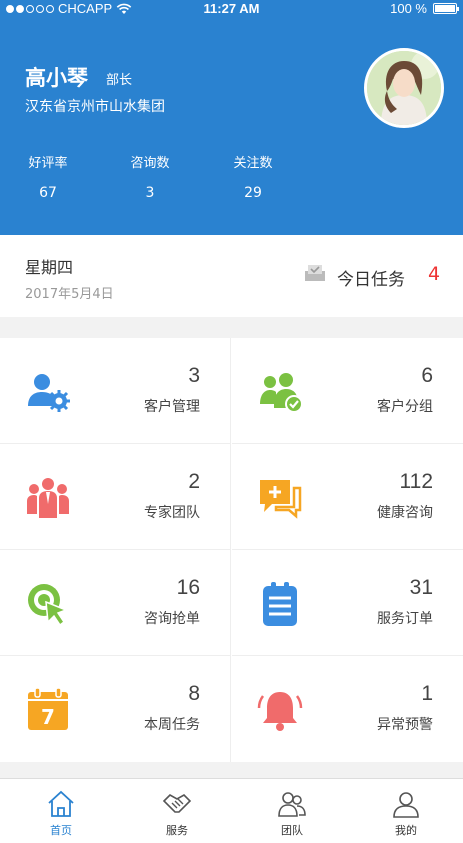 The height and width of the screenshot is (843, 463). Describe the element at coordinates (405, 407) in the screenshot. I see `grid-item-label: 客户分组` at that location.